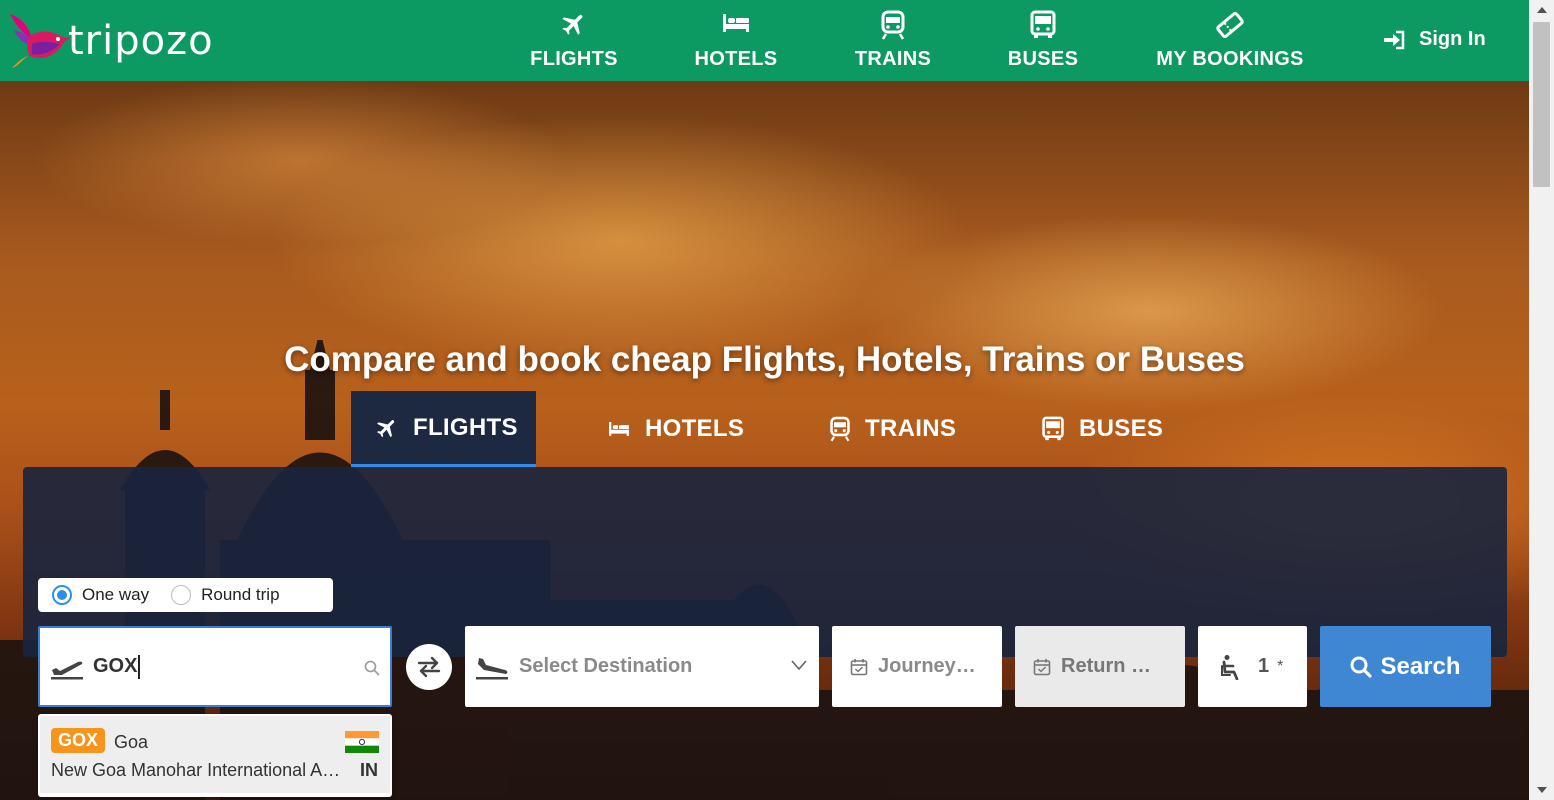 The image size is (1554, 800). What do you see at coordinates (139, 666) in the screenshot?
I see `text-caret` at bounding box center [139, 666].